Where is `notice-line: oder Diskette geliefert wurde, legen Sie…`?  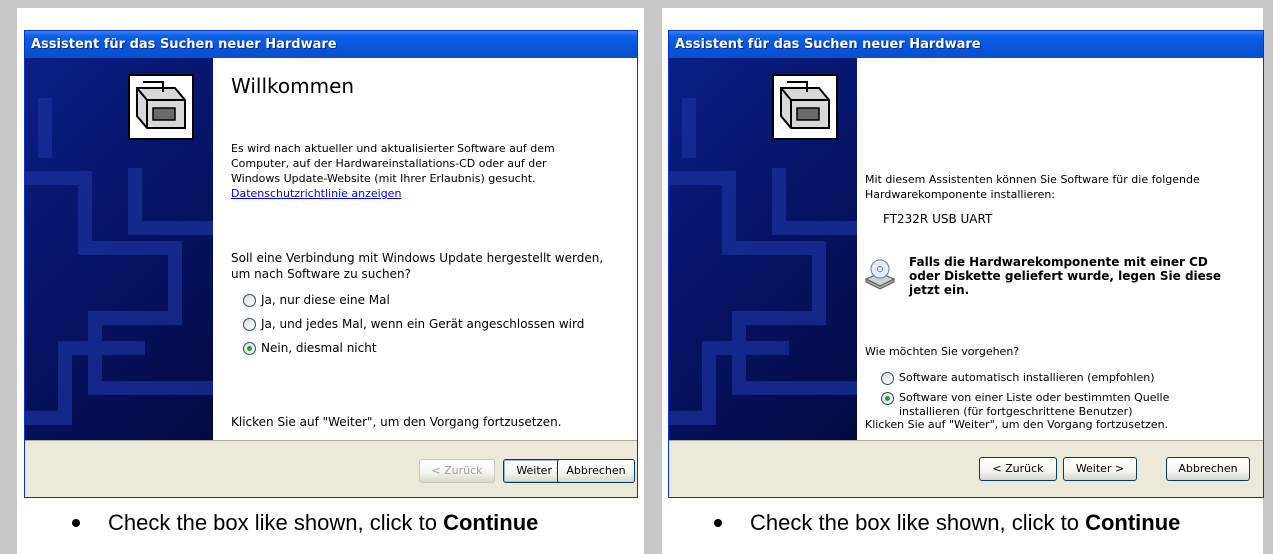
notice-line: oder Diskette geliefert wurde, legen Sie… is located at coordinates (1065, 276).